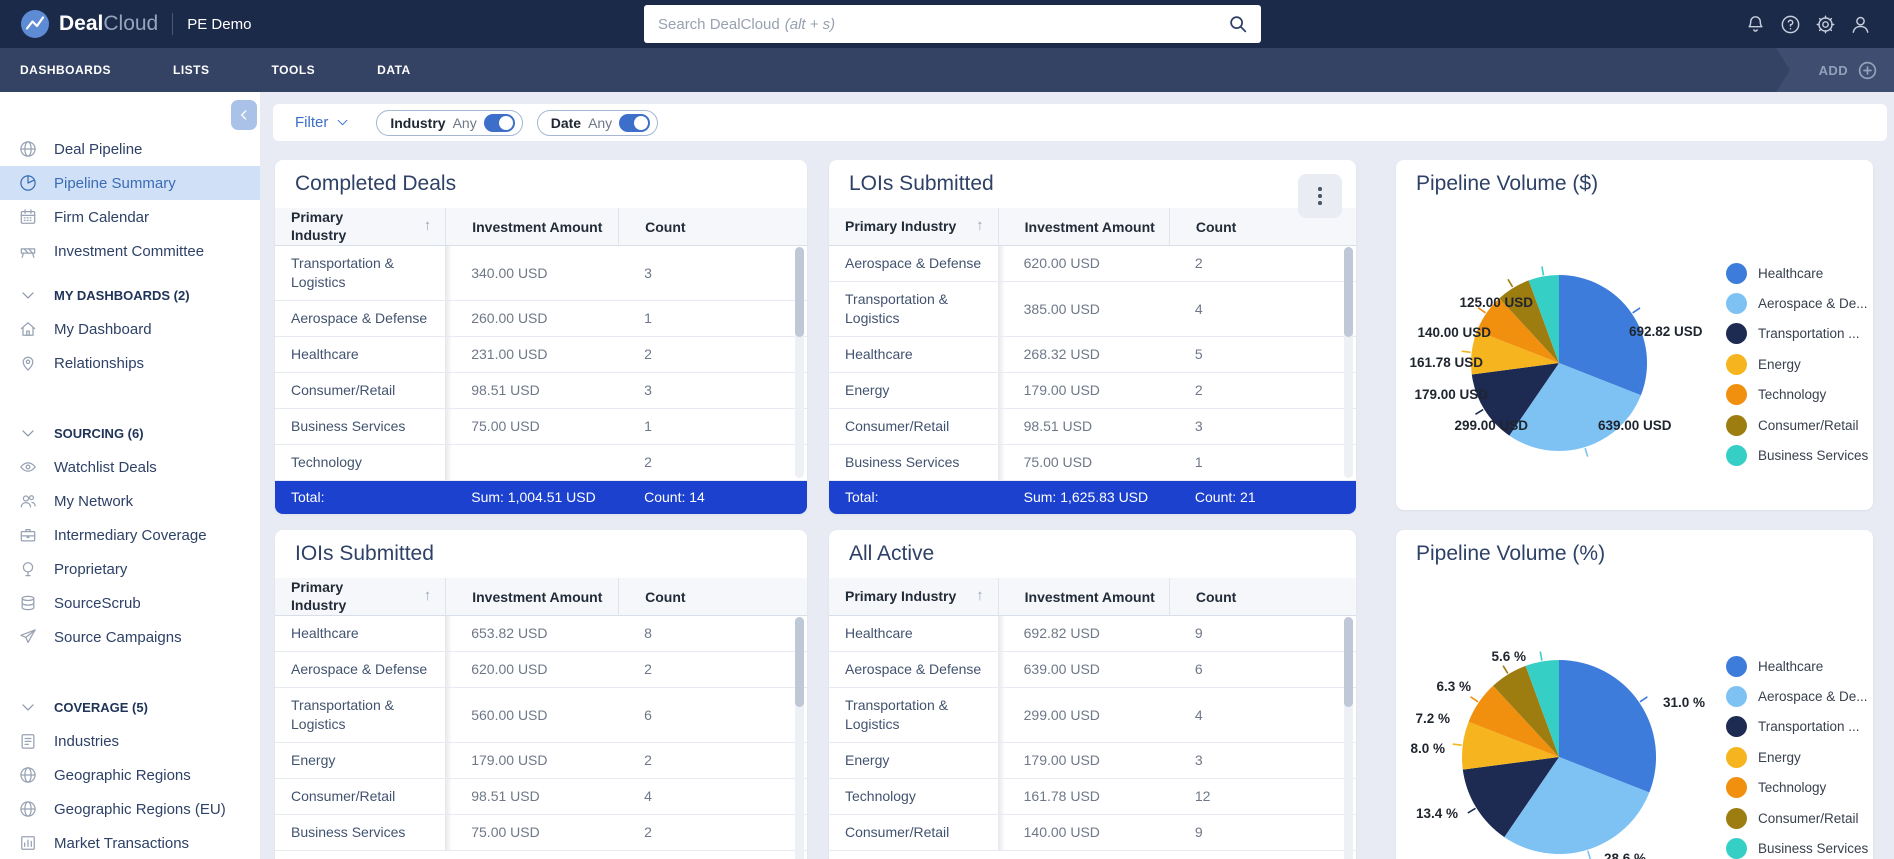 The image size is (1894, 859). Describe the element at coordinates (191, 70) in the screenshot. I see `nav-item-lists: LISTS` at that location.